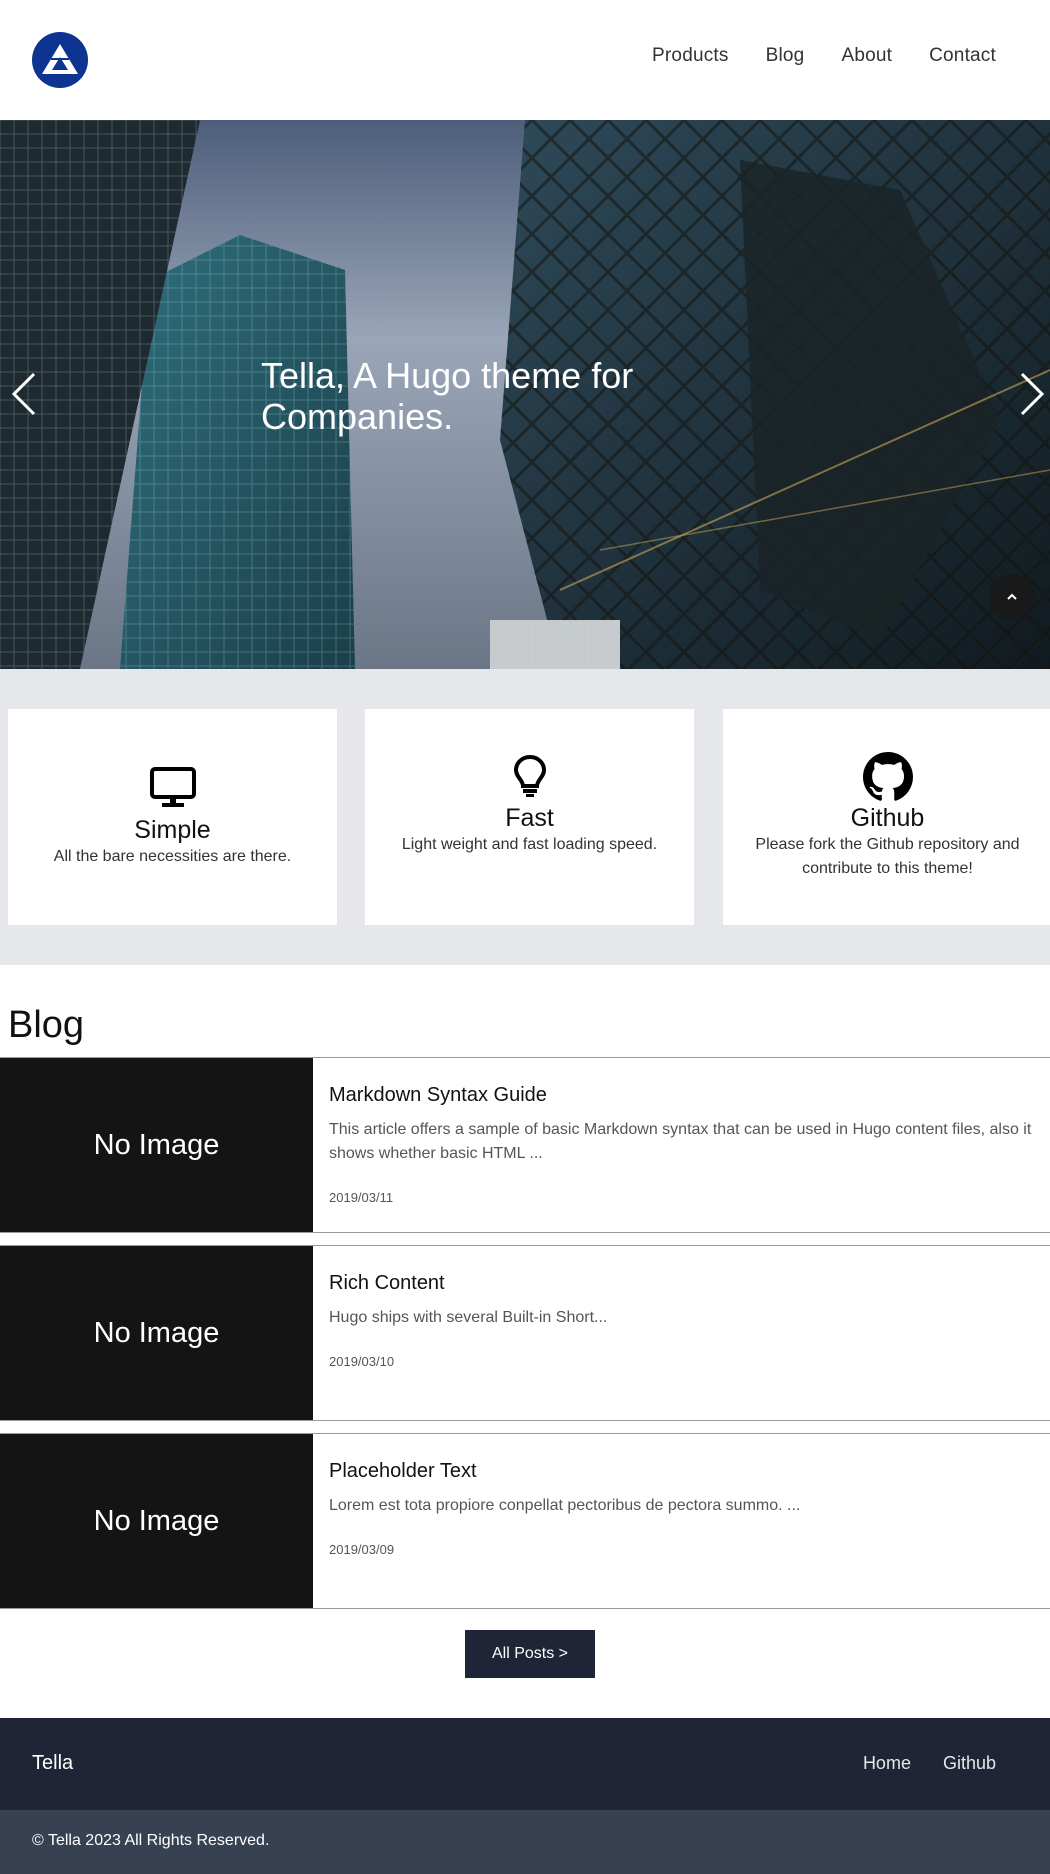 This screenshot has width=1050, height=1874. Describe the element at coordinates (24, 394) in the screenshot. I see `carousel-prev-chevron-icon` at that location.